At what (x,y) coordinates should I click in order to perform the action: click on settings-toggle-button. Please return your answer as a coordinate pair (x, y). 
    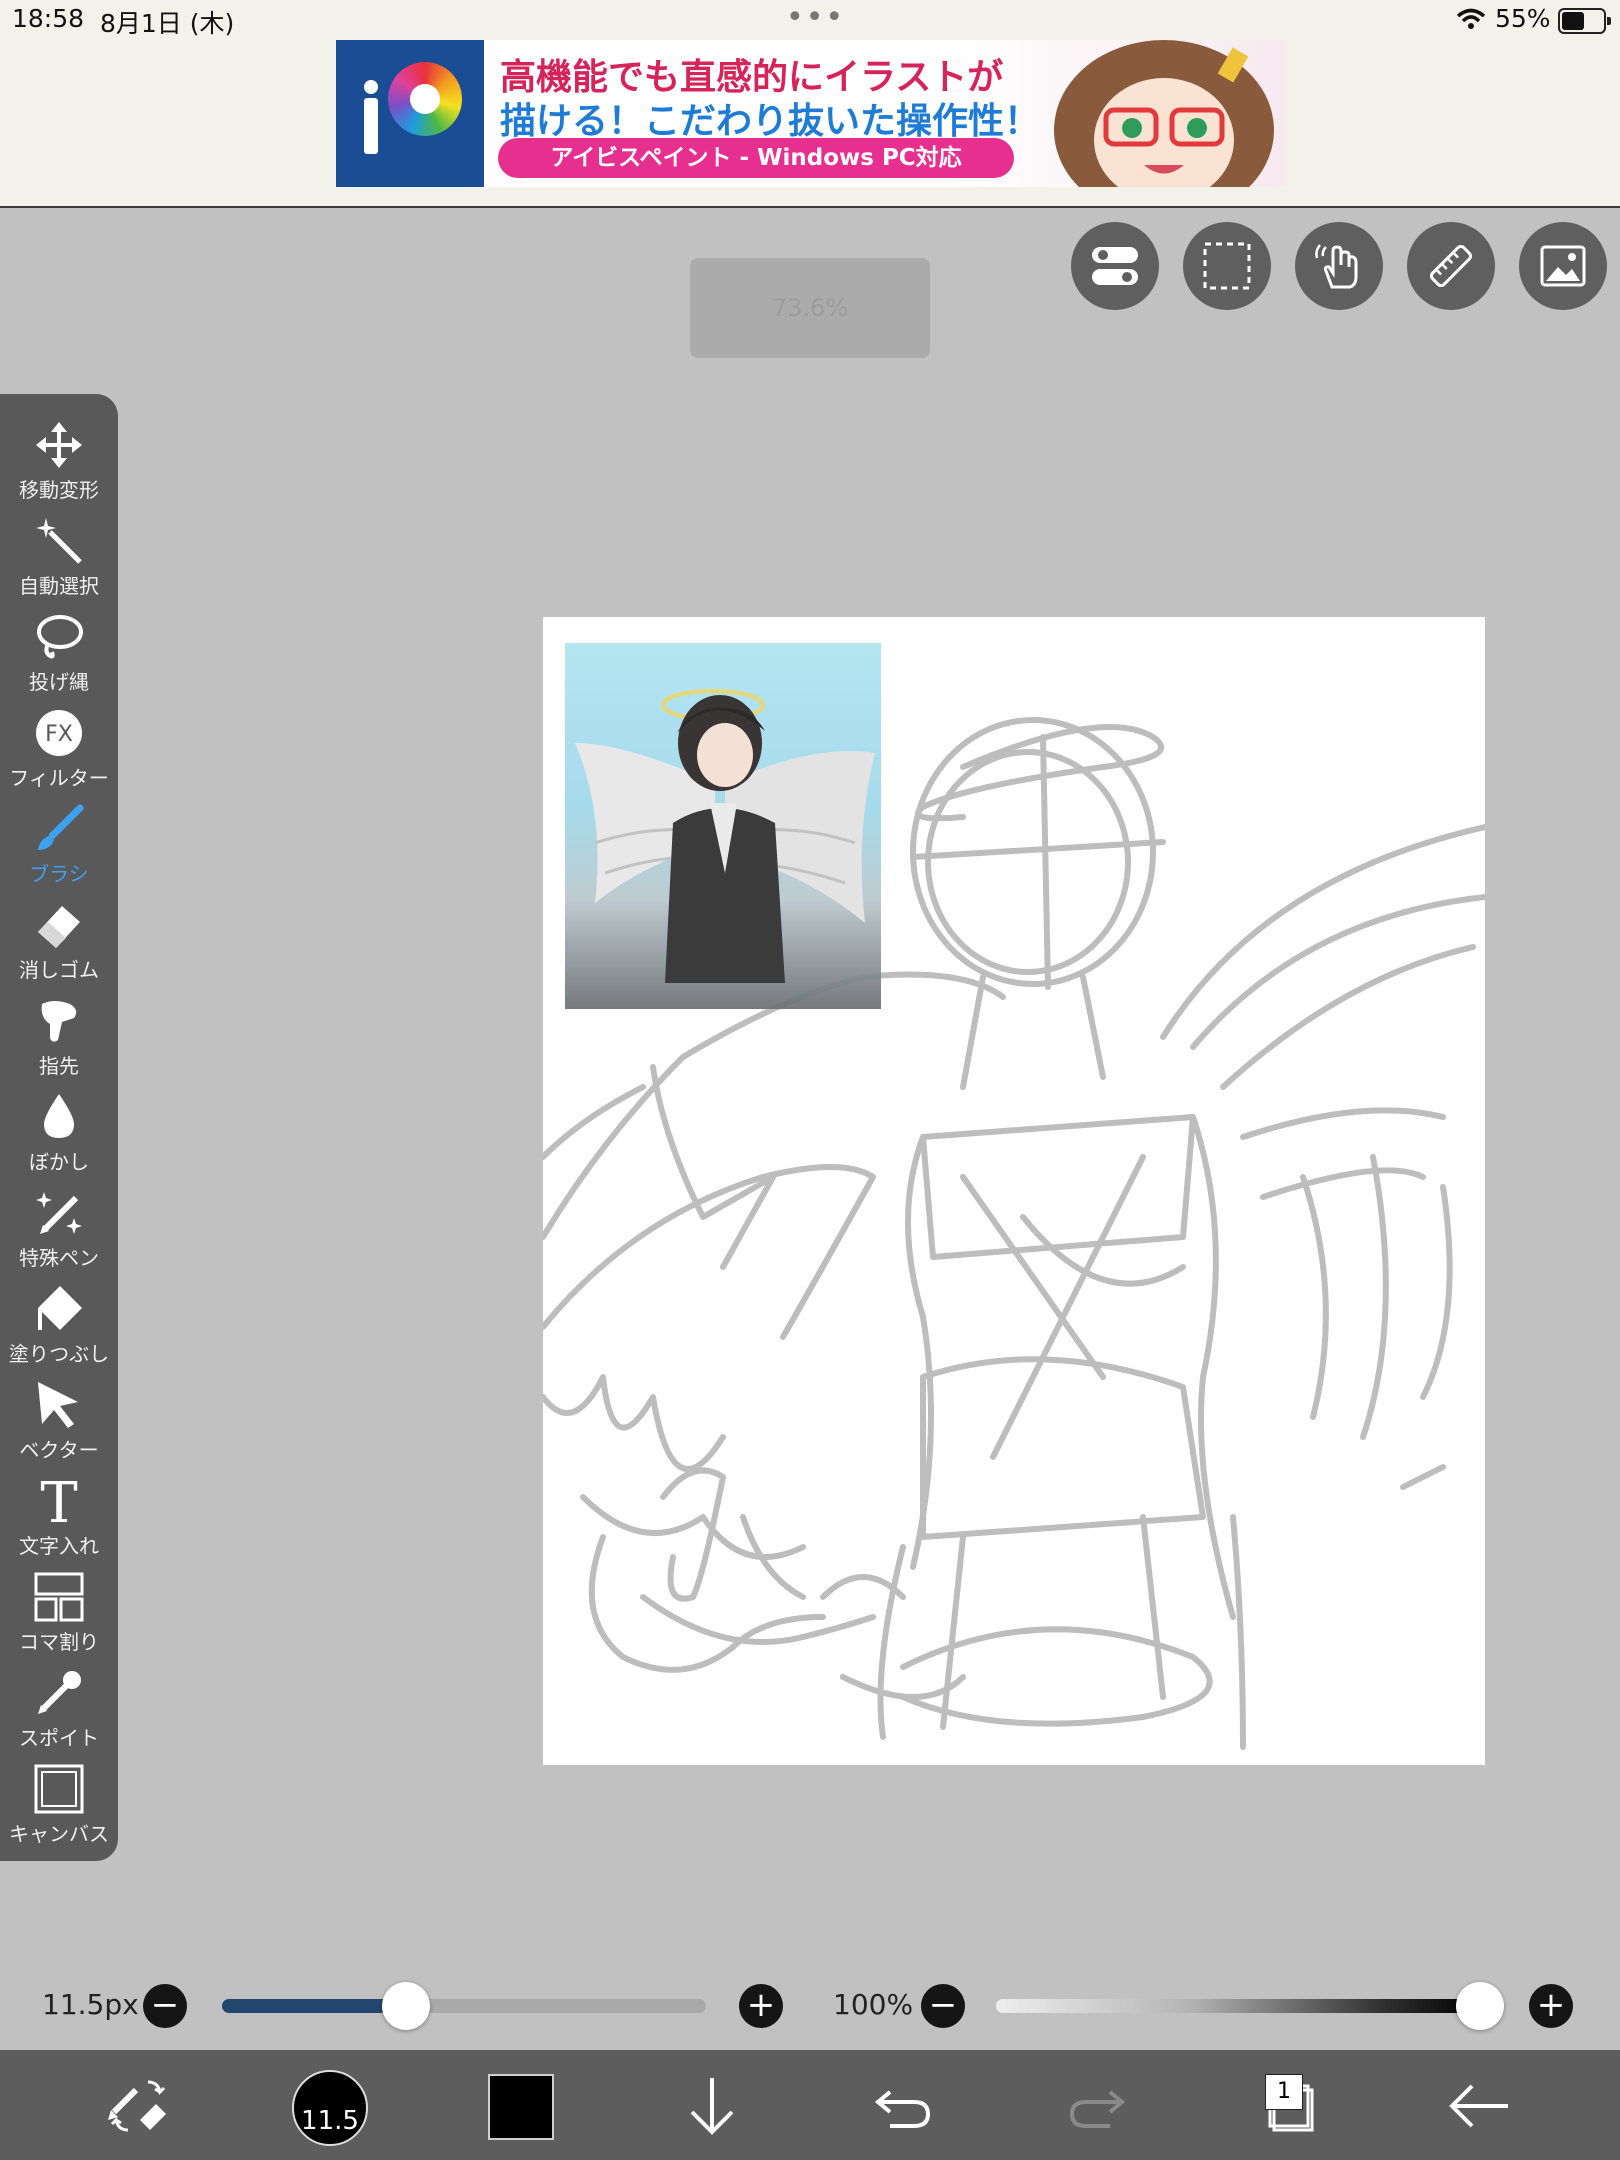
    Looking at the image, I should click on (1115, 266).